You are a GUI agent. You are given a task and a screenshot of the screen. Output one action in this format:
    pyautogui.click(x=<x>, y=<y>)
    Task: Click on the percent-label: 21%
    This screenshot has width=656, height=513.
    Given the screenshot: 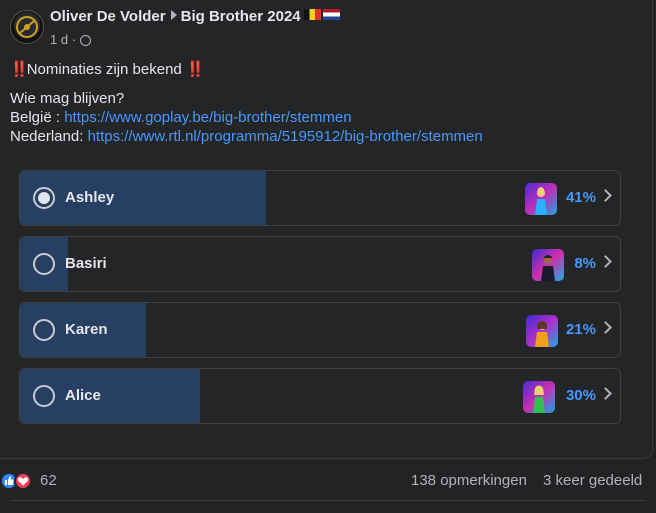 What is the action you would take?
    pyautogui.click(x=580, y=329)
    